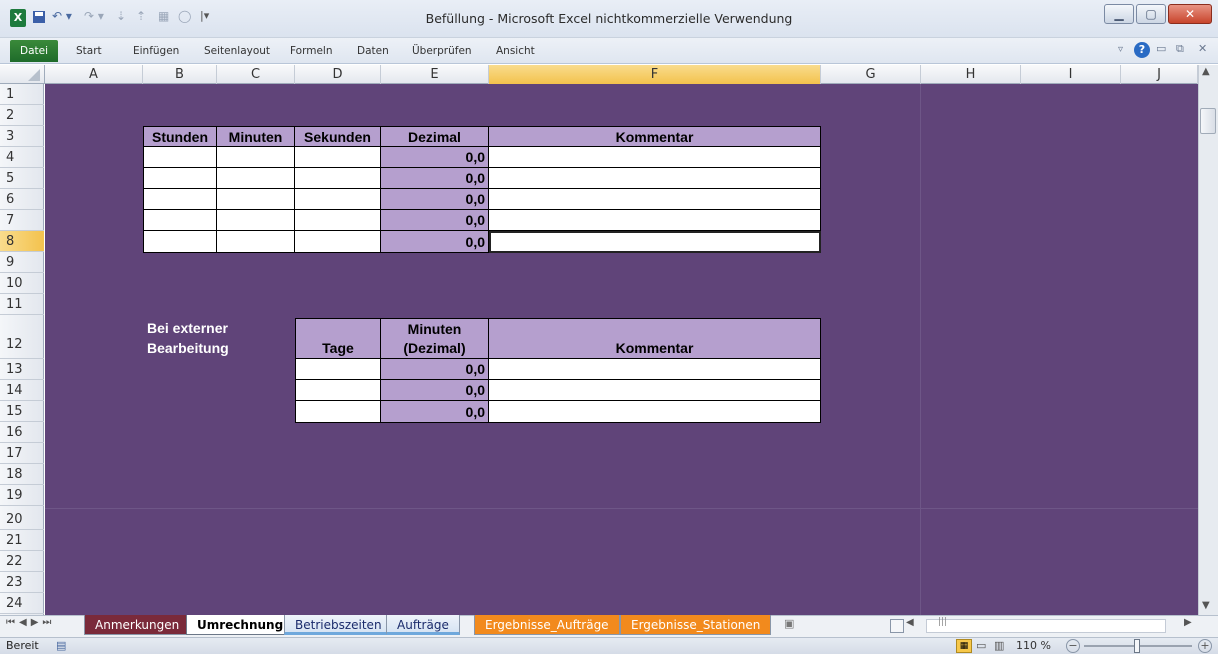 Image resolution: width=1218 pixels, height=654 pixels. I want to click on insert-sheet-icon: ▣, so click(795, 625).